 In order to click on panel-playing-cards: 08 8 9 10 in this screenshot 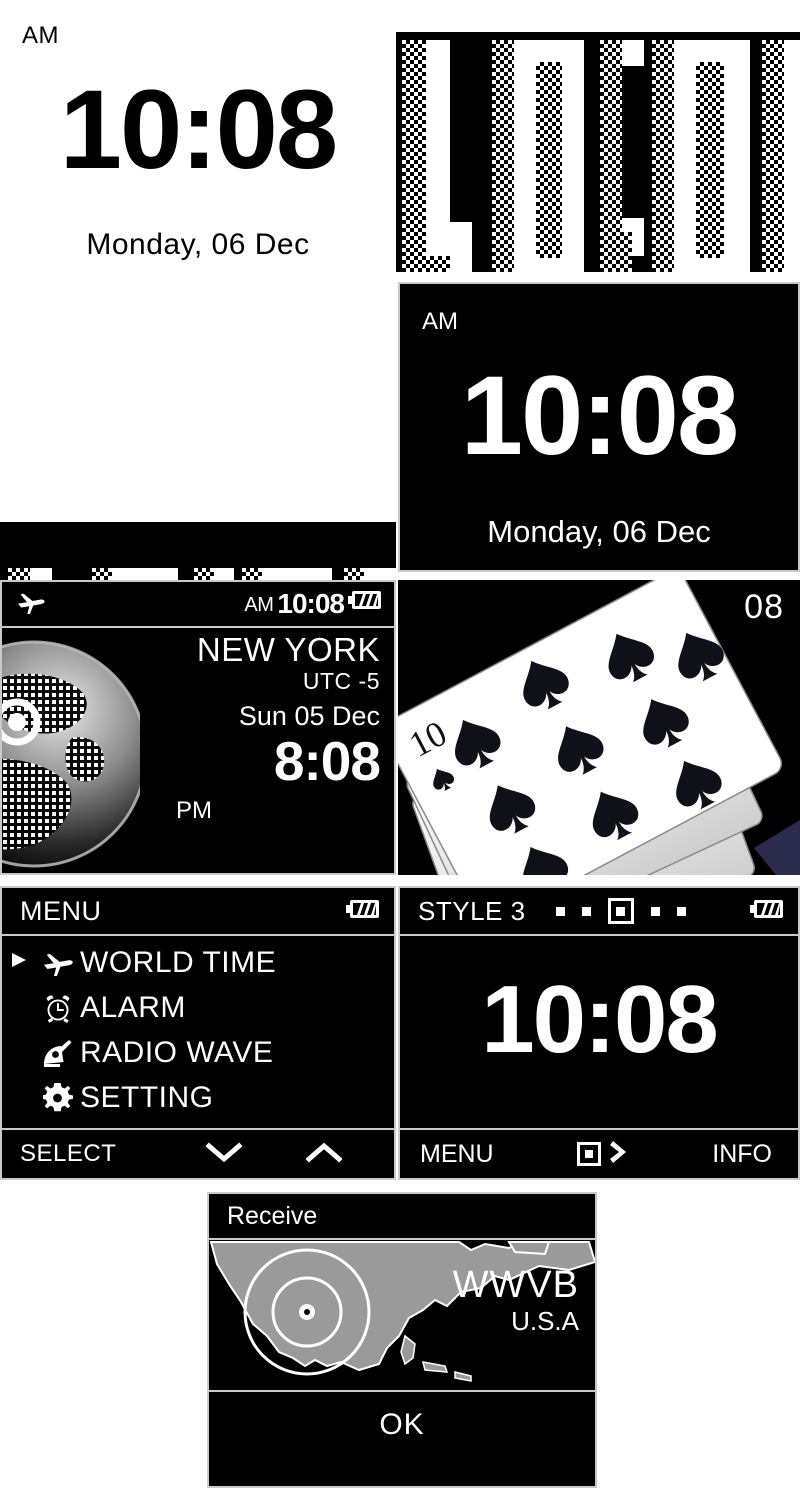, I will do `click(599, 727)`.